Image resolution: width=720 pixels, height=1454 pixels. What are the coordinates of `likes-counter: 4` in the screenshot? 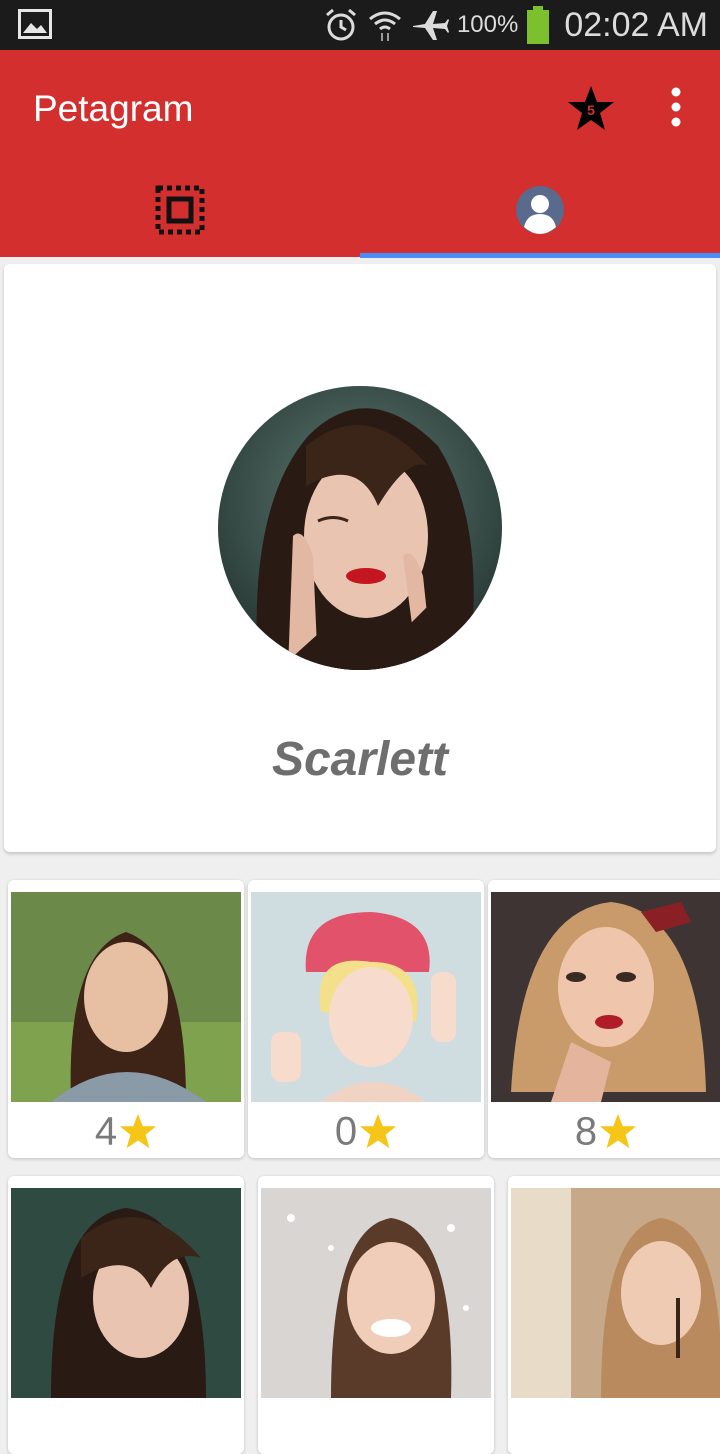 It's located at (126, 1130).